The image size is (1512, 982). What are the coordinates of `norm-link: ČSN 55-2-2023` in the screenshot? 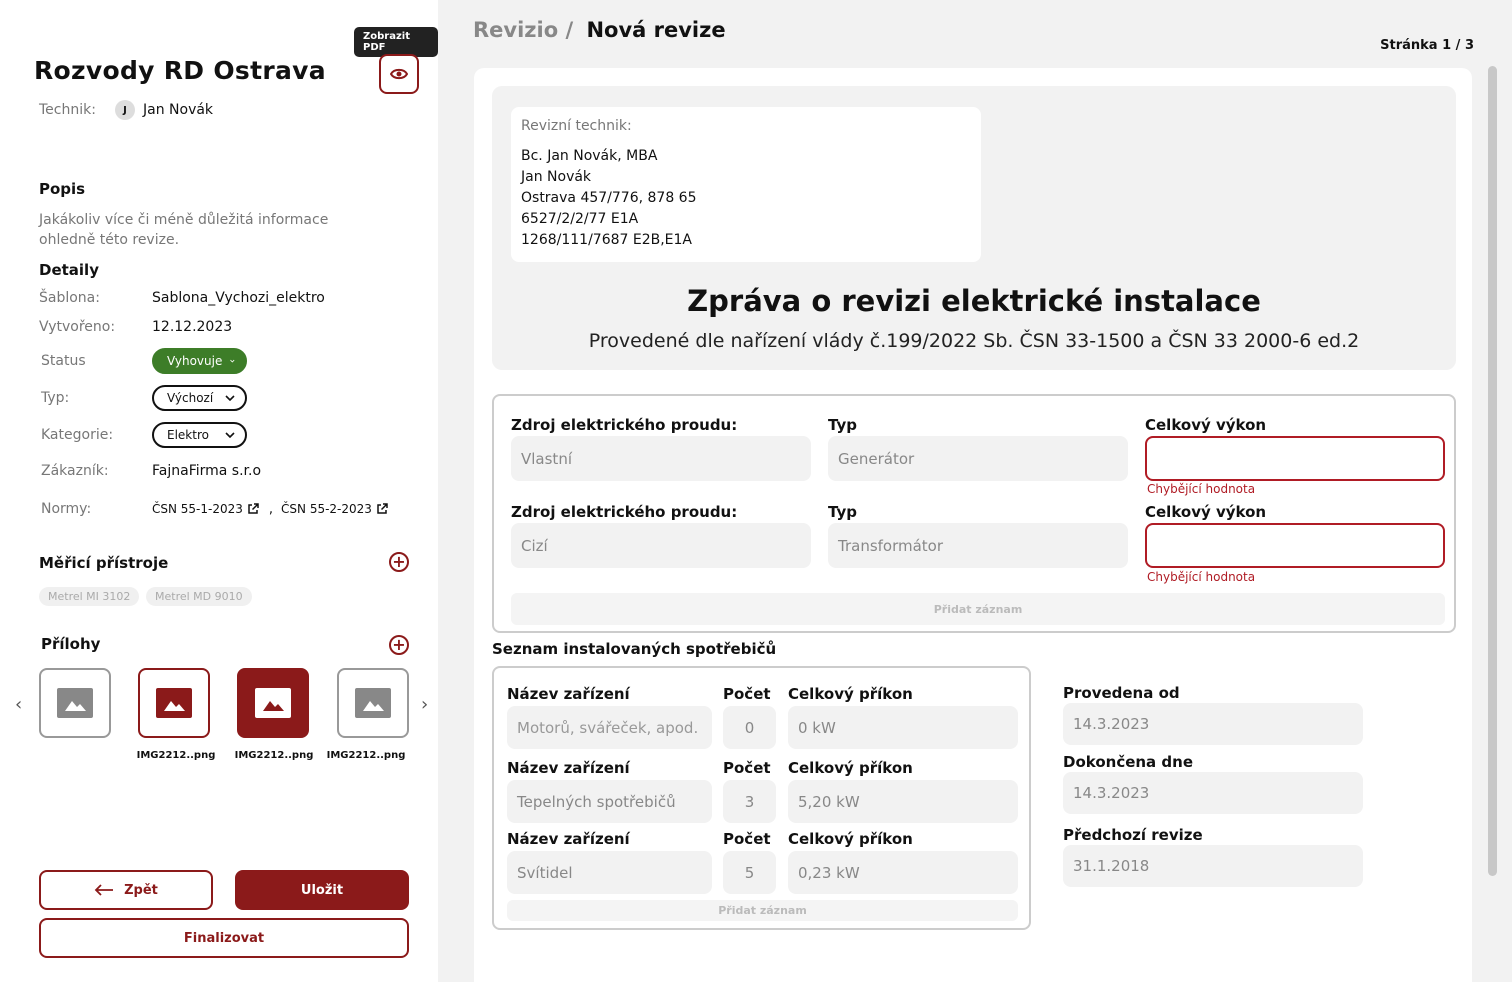 It's located at (334, 509).